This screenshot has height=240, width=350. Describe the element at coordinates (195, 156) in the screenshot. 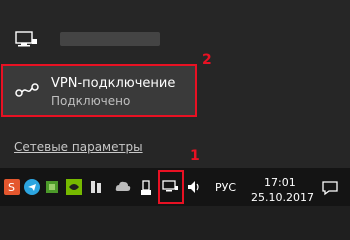

I see `annotation-marker-1: 1` at that location.